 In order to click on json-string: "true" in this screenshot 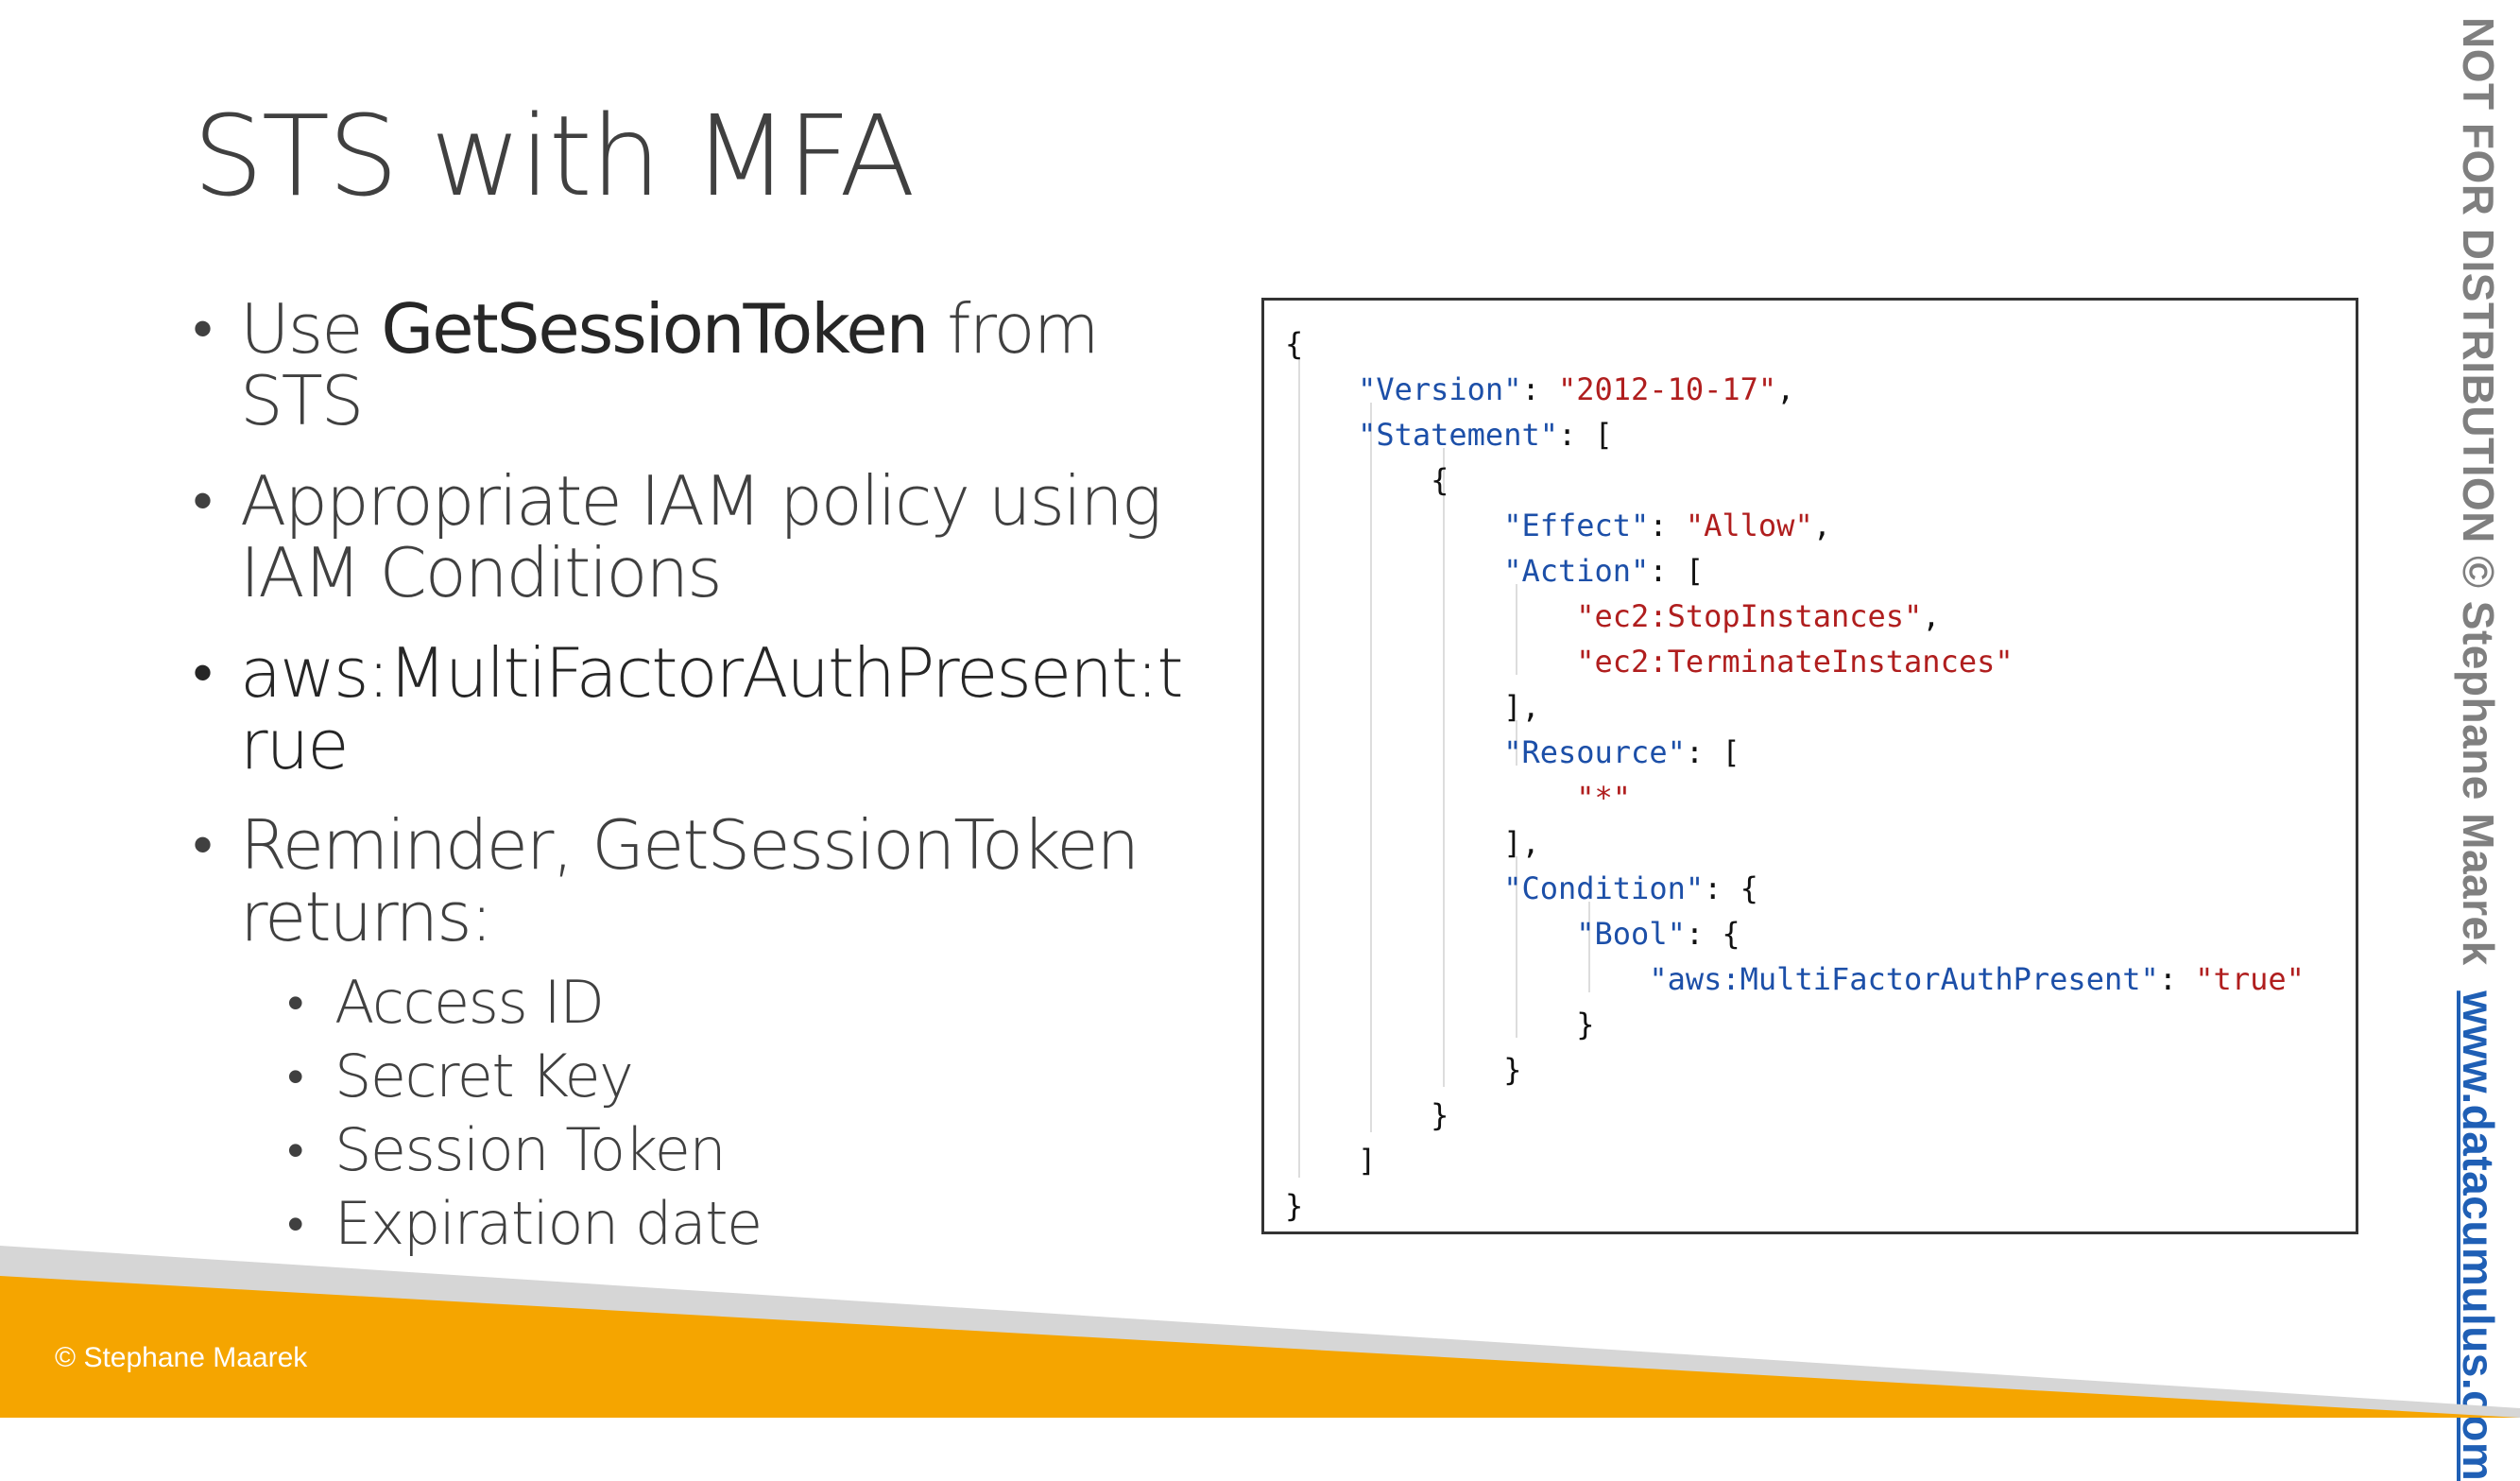, I will do `click(2250, 979)`.